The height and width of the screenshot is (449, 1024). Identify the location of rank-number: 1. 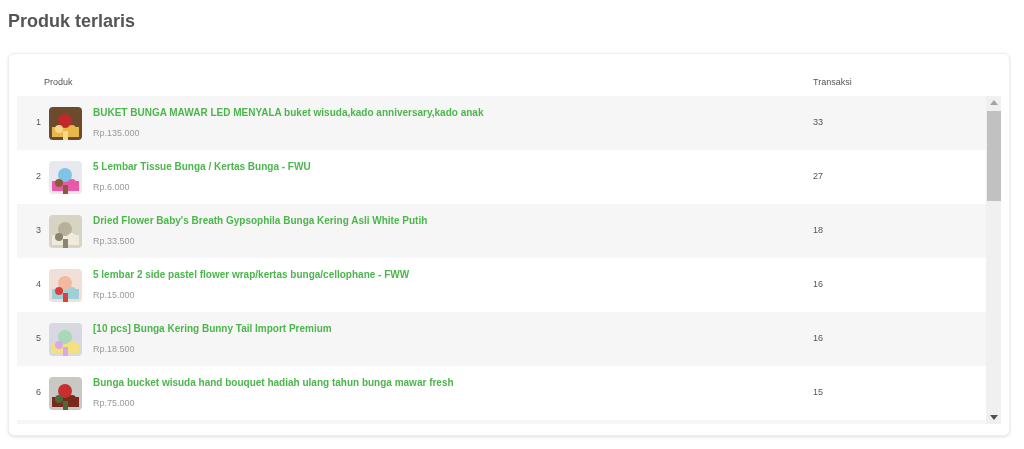
(38, 123).